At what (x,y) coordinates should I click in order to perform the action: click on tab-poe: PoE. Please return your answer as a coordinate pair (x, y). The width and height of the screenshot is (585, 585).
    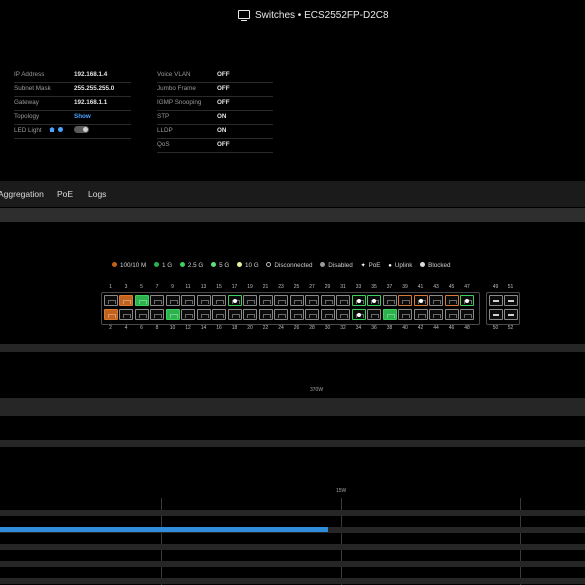
    Looking at the image, I should click on (65, 194).